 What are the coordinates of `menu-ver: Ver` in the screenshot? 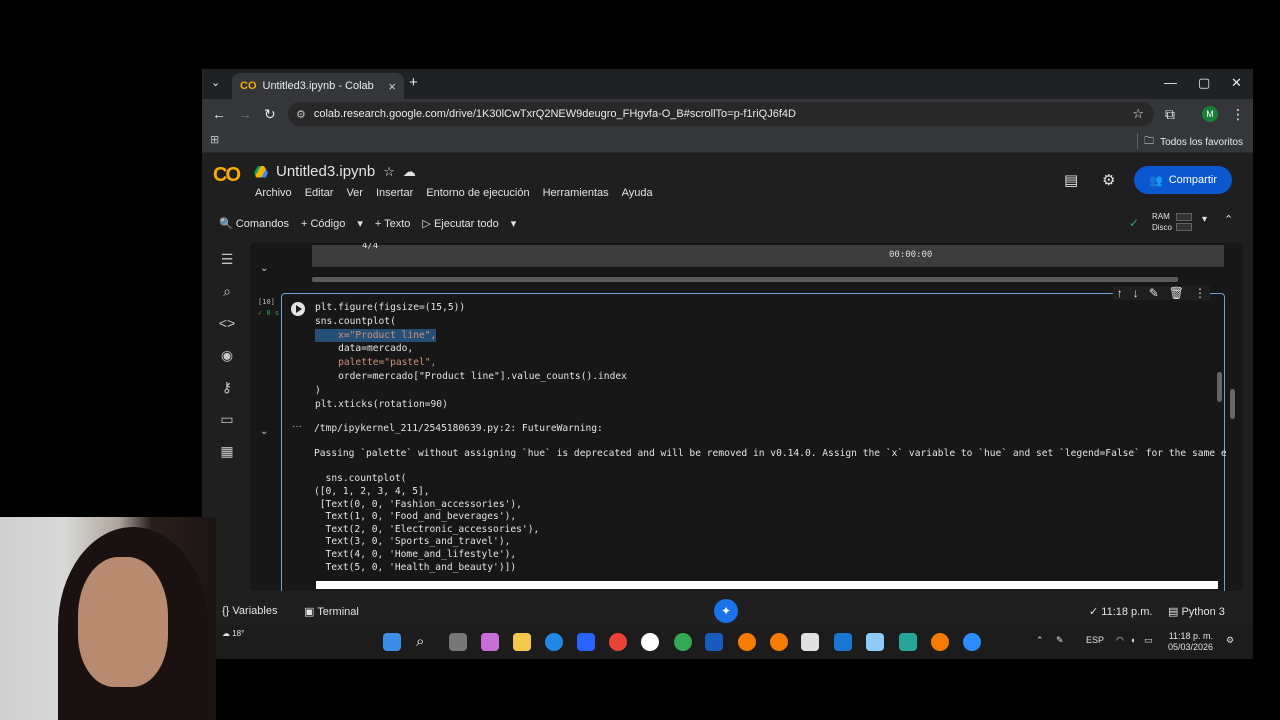 It's located at (354, 193).